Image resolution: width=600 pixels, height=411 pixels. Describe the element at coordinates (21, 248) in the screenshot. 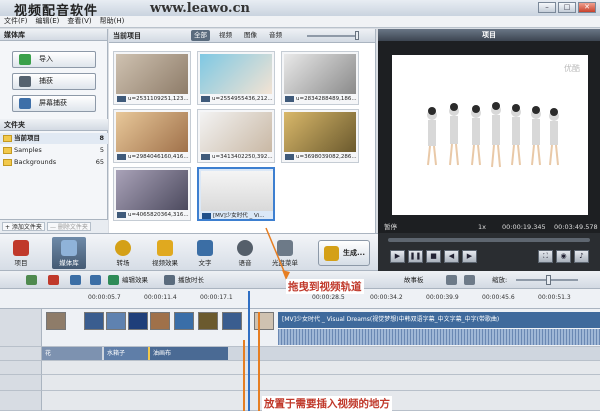

I see `project-icon` at that location.